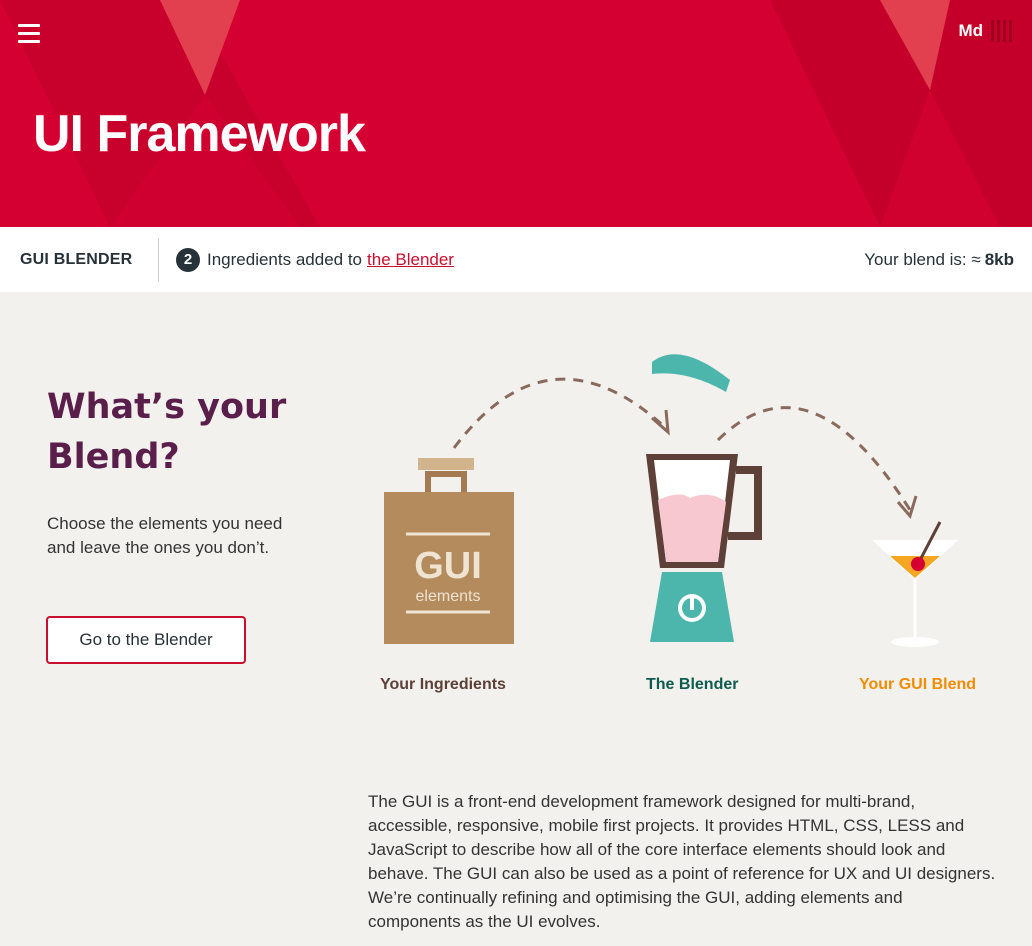 The height and width of the screenshot is (946, 1032). Describe the element at coordinates (146, 640) in the screenshot. I see `go-to-blender-button: Go to the Blender` at that location.